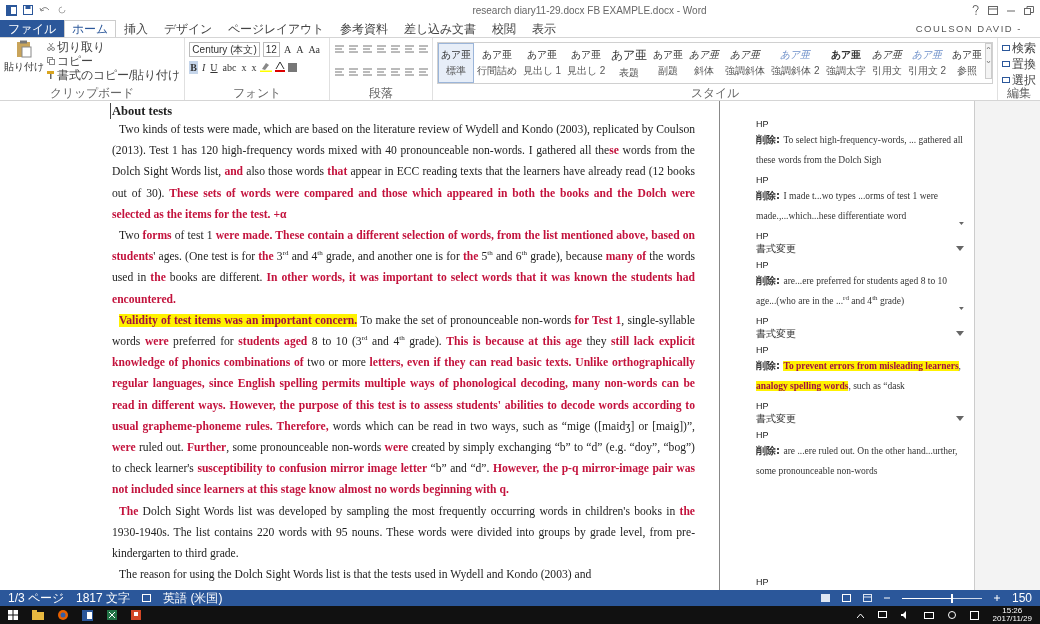  Describe the element at coordinates (586, 63) in the screenshot. I see `style-option: あア亜 見出し 2` at that location.